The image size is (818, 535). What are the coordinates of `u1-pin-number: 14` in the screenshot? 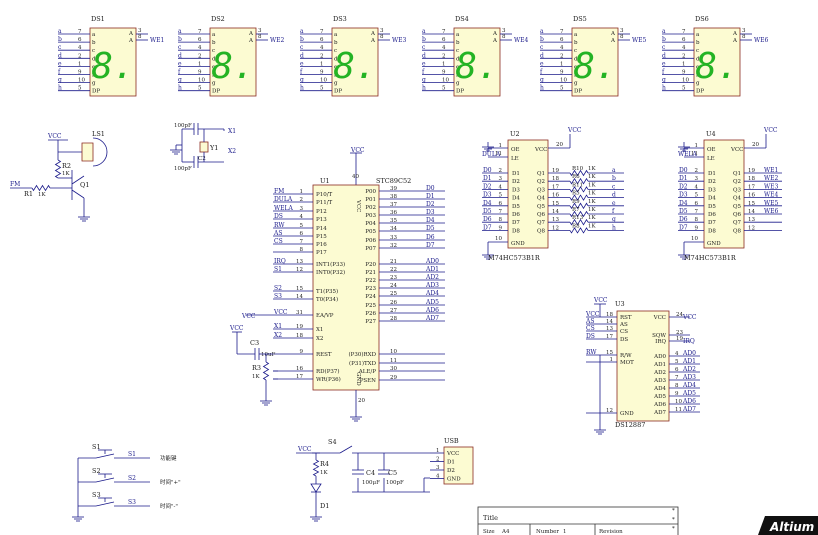 It's located at (299, 297).